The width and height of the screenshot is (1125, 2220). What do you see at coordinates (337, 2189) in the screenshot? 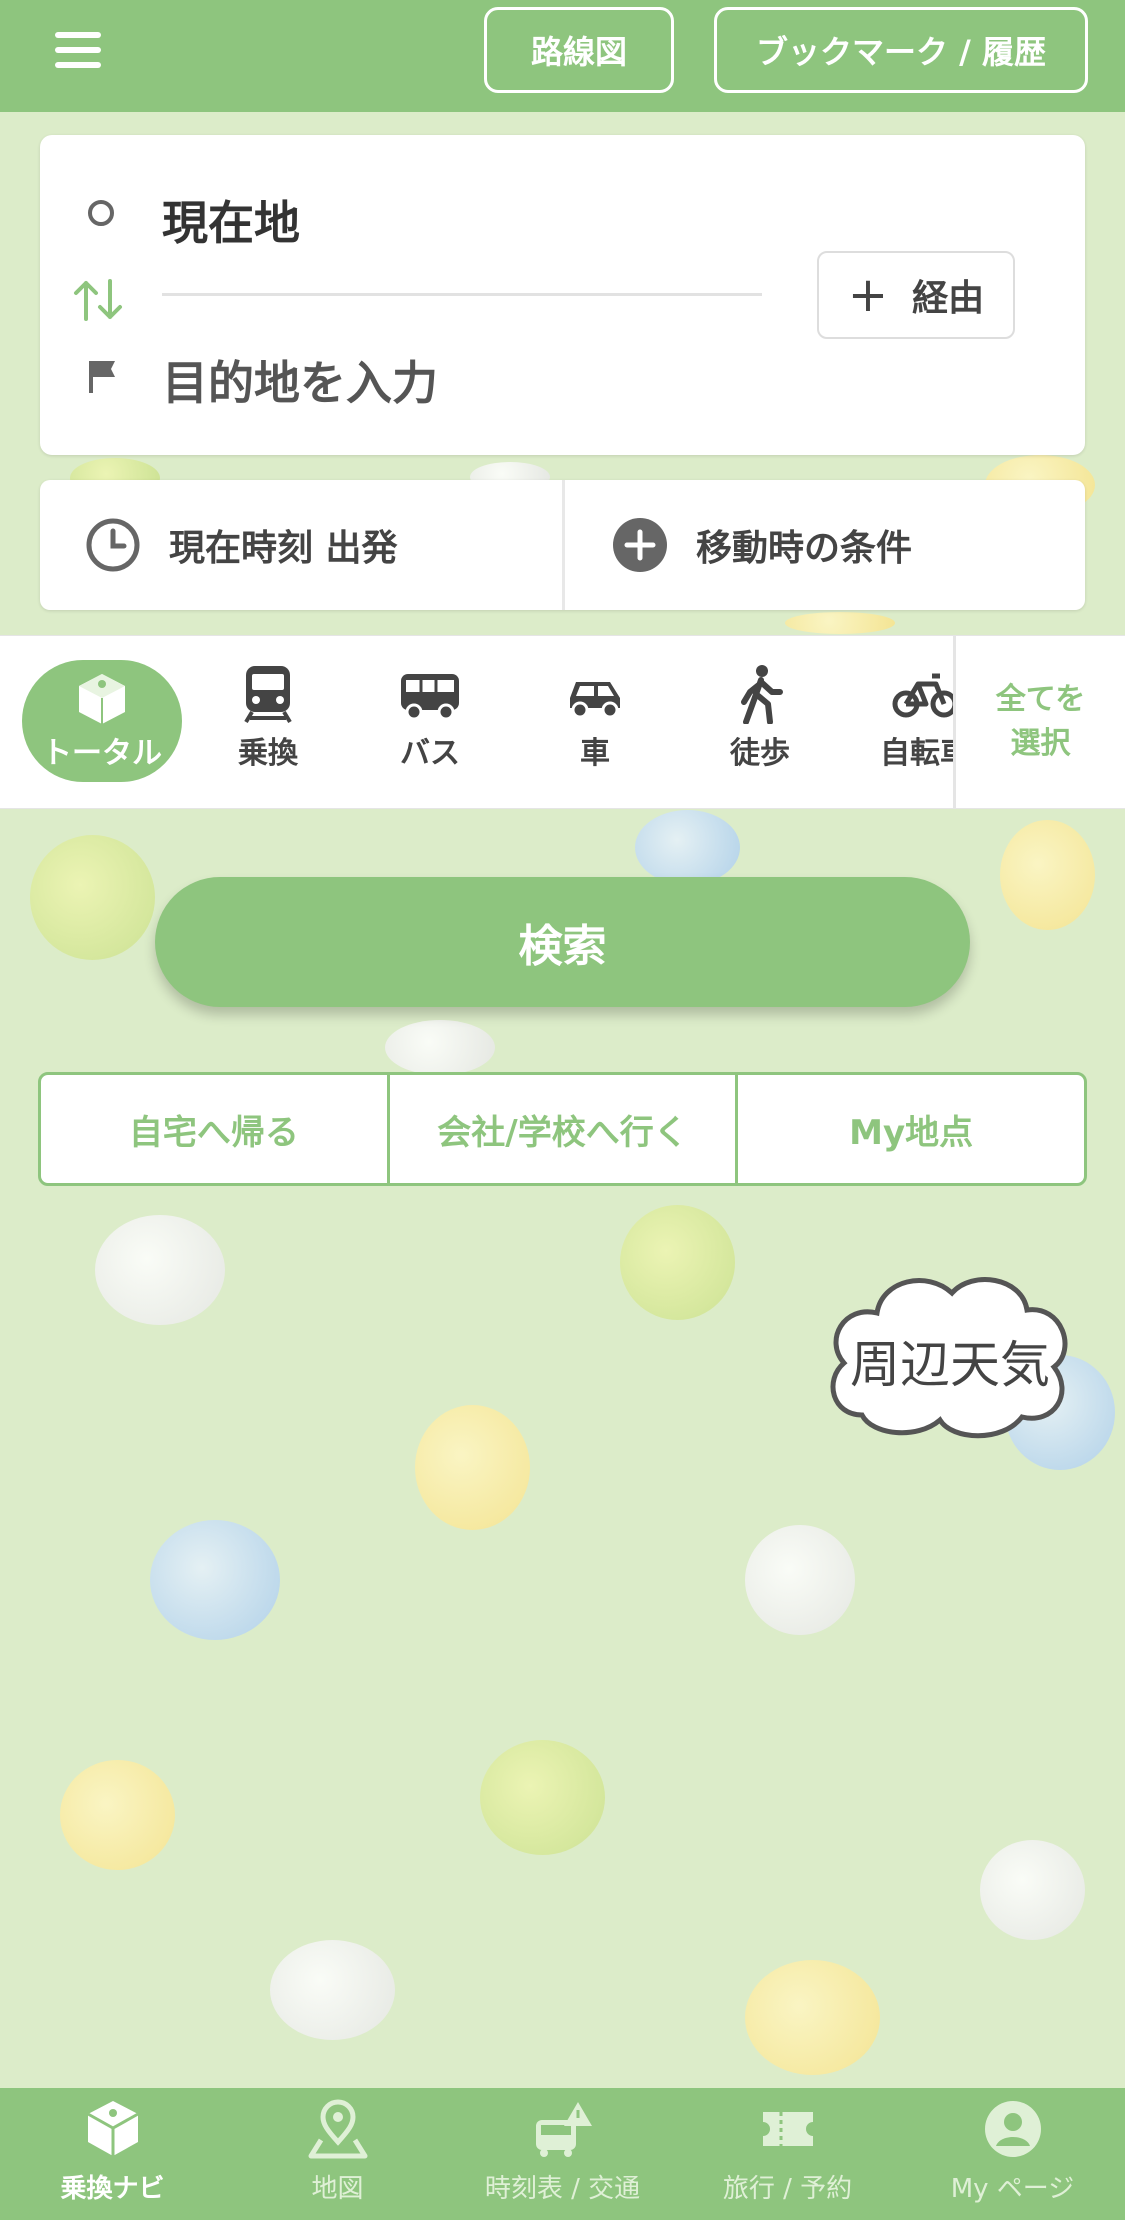
I see `nav-label: 地図` at bounding box center [337, 2189].